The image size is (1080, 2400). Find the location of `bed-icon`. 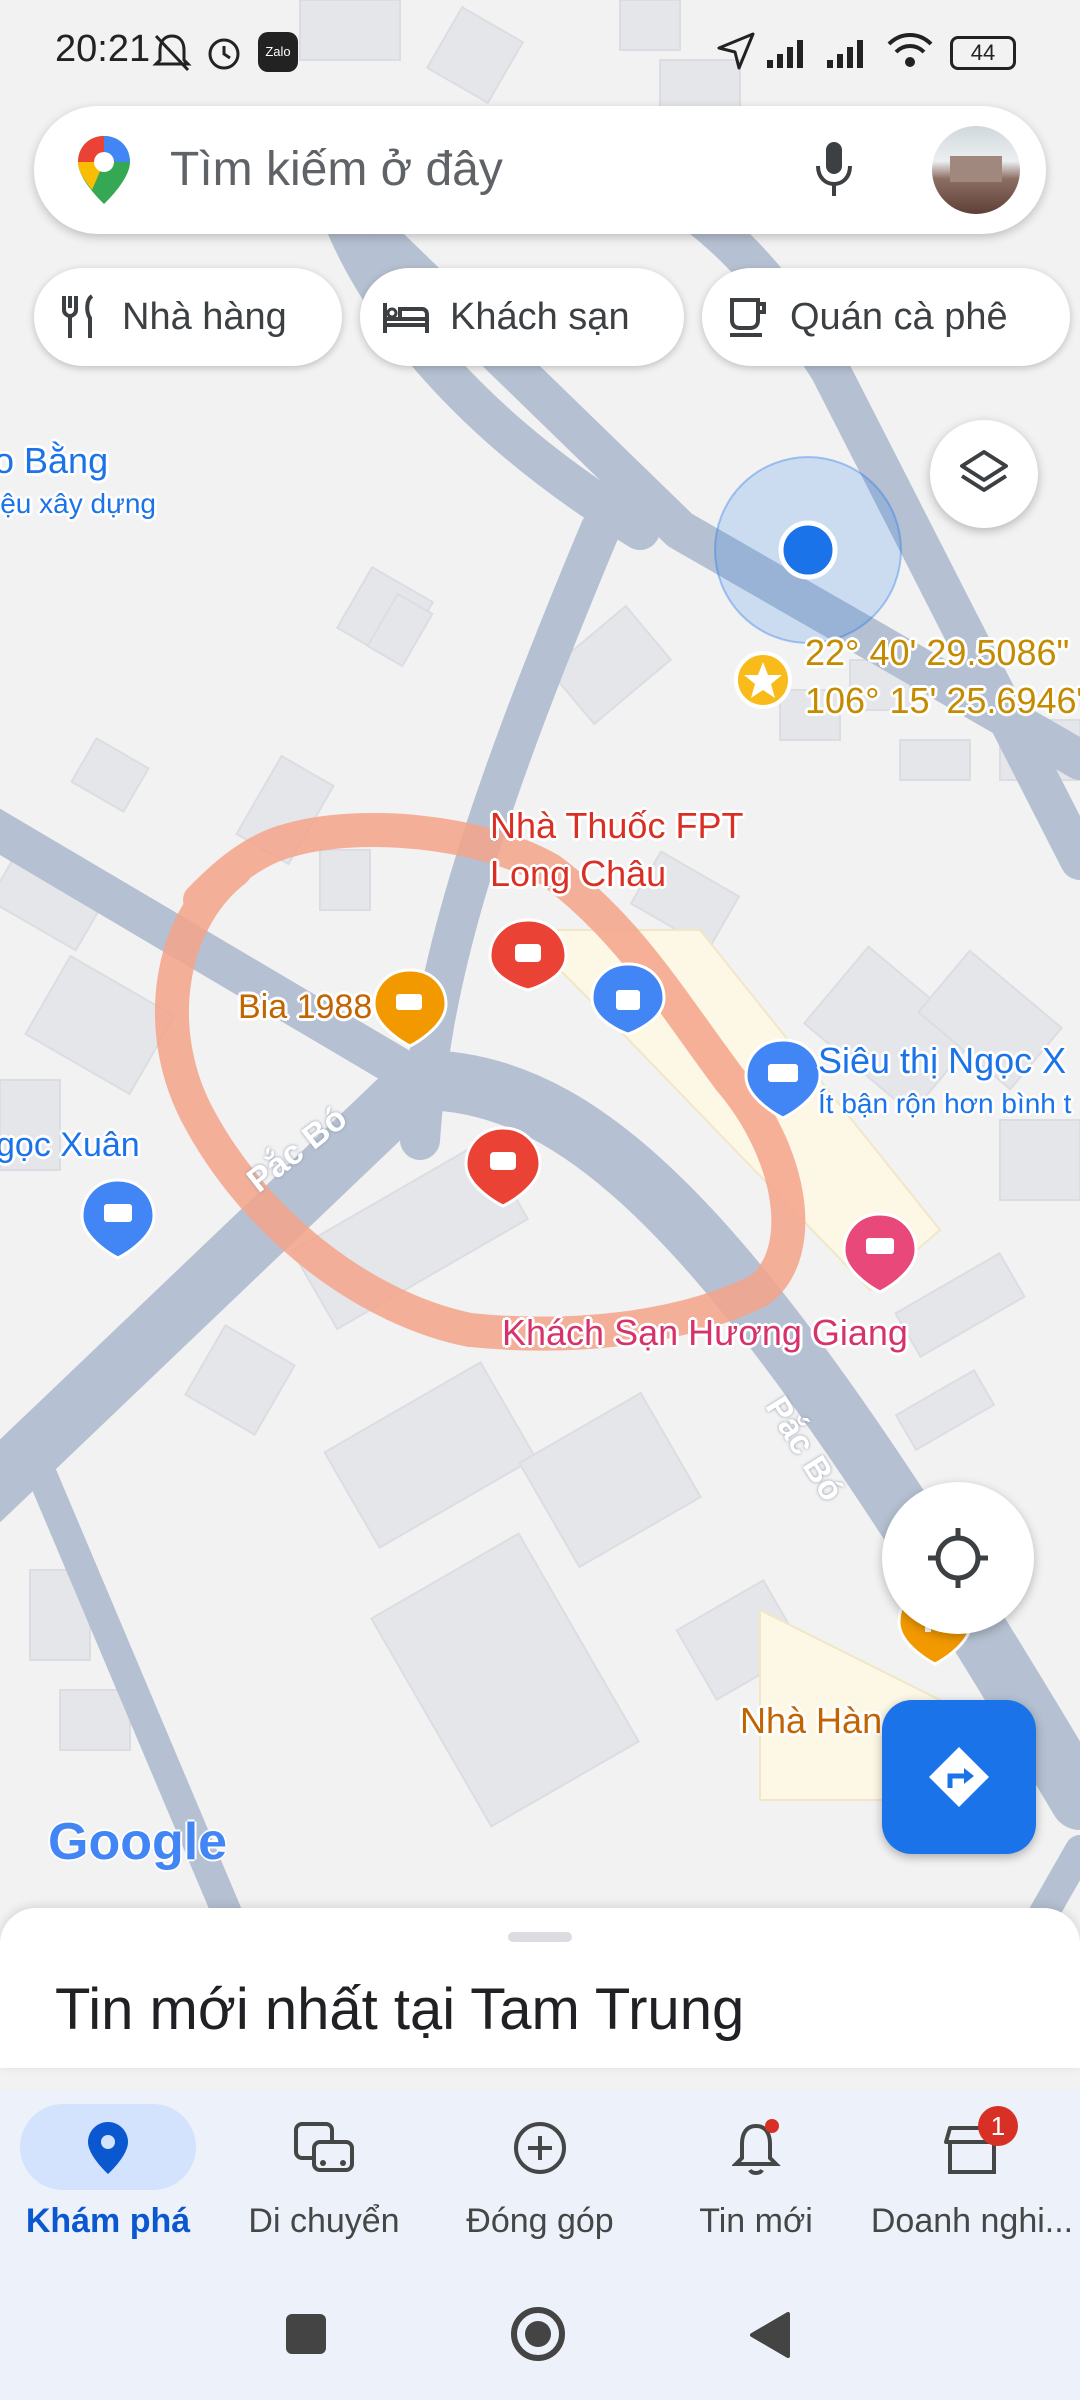

bed-icon is located at coordinates (406, 318).